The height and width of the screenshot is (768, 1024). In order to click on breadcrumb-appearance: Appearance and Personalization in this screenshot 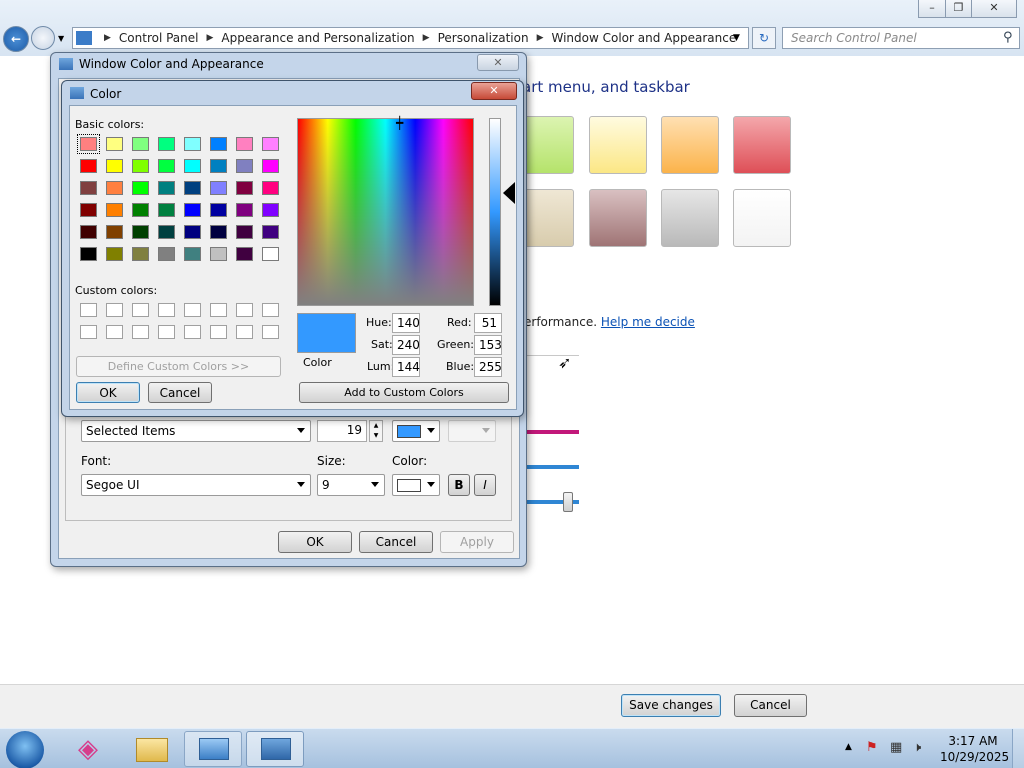, I will do `click(317, 38)`.